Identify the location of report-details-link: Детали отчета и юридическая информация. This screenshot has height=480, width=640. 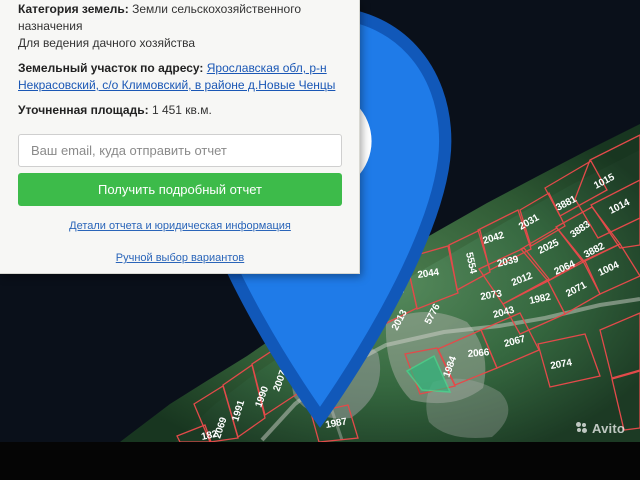
(180, 226).